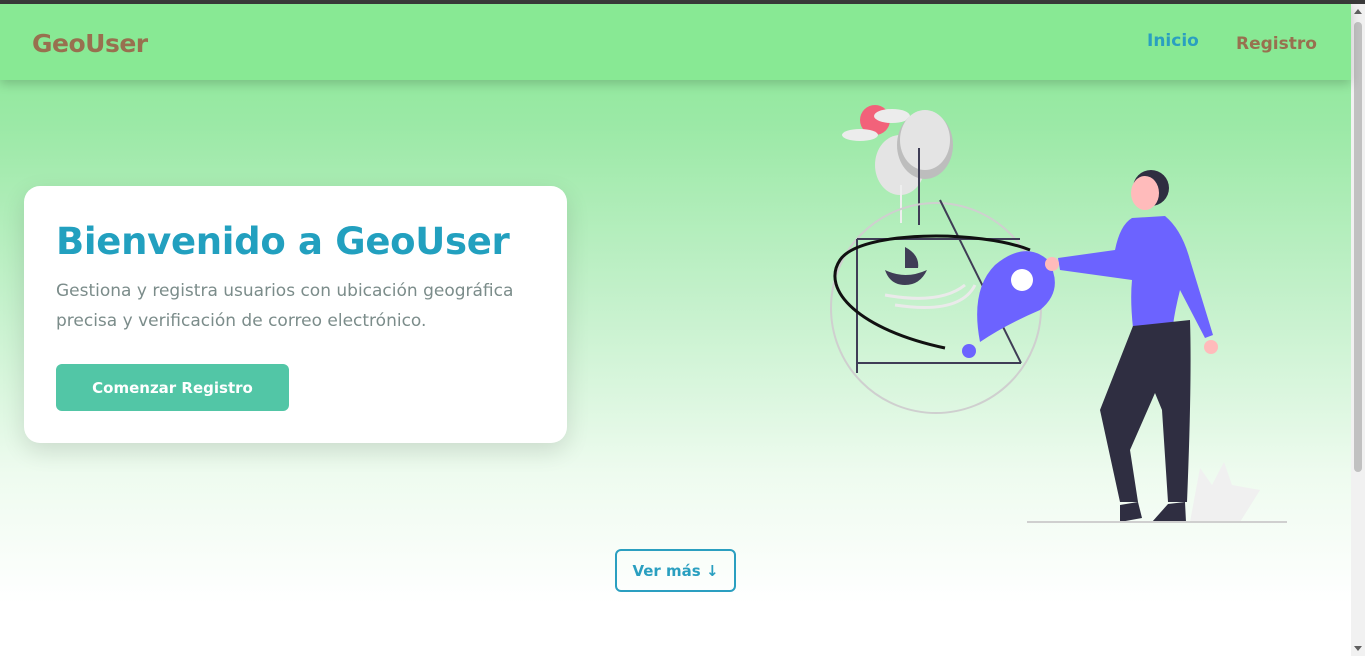  I want to click on scrollbar, so click(1358, 330).